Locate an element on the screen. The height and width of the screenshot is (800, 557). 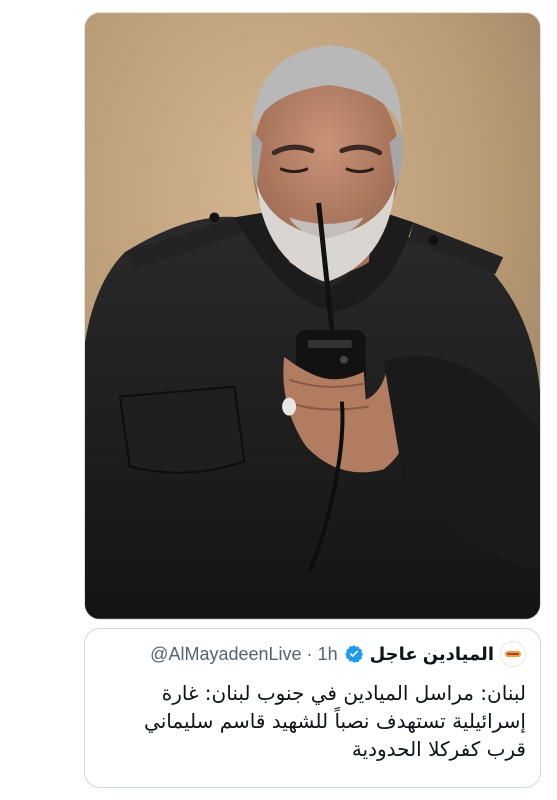
avatar is located at coordinates (513, 654).